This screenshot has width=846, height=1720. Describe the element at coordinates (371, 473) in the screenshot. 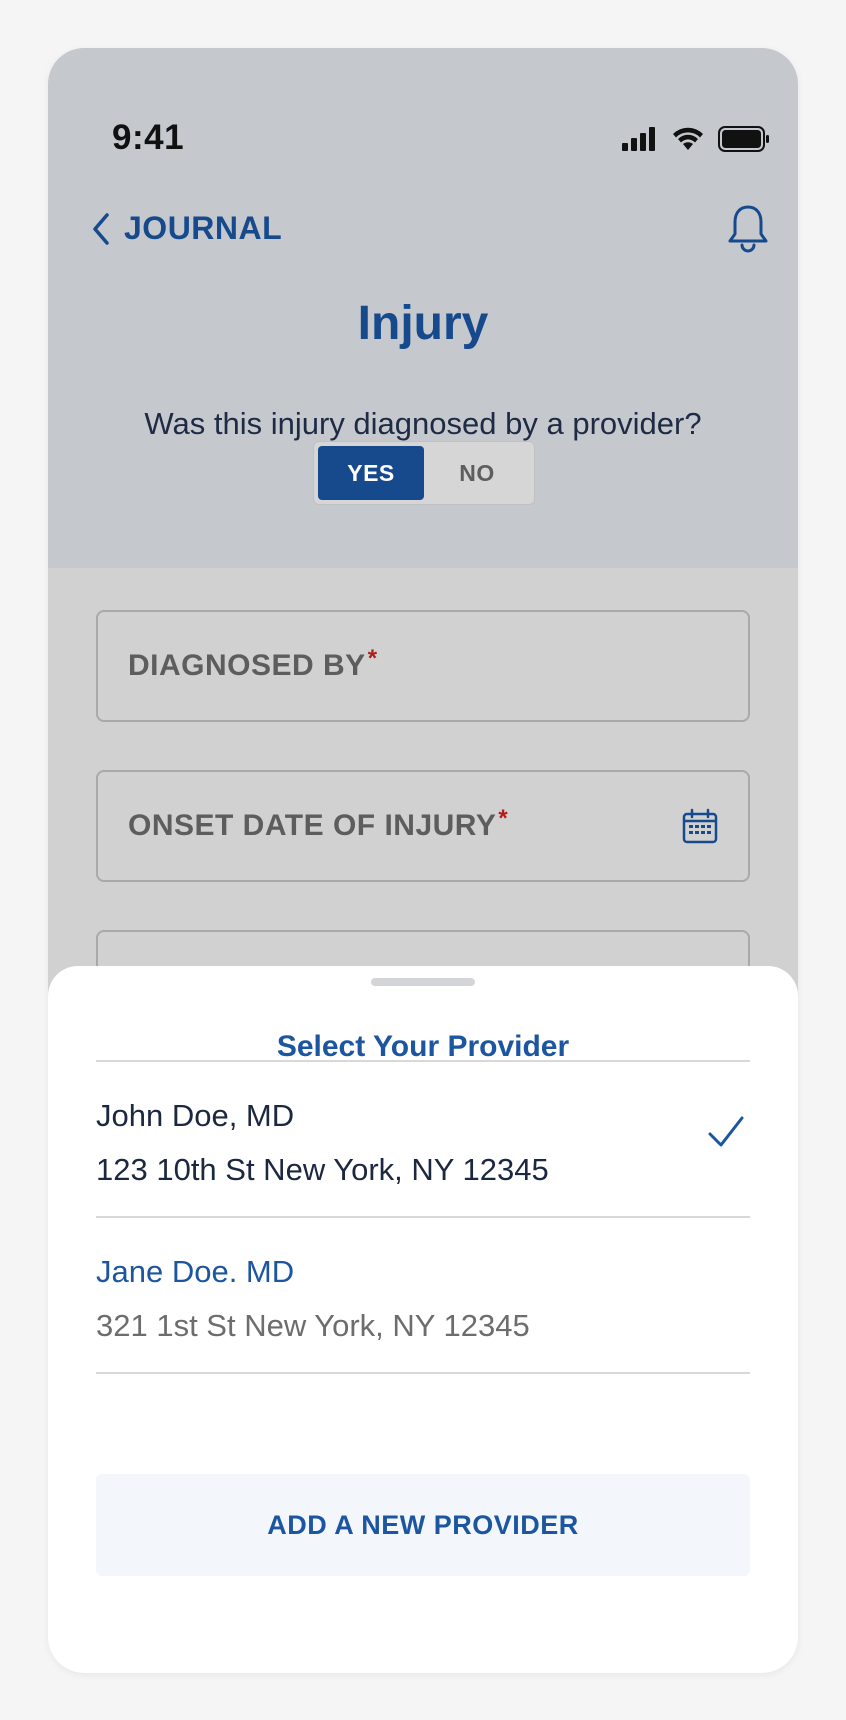

I see `toggle-yes-button: YES` at that location.